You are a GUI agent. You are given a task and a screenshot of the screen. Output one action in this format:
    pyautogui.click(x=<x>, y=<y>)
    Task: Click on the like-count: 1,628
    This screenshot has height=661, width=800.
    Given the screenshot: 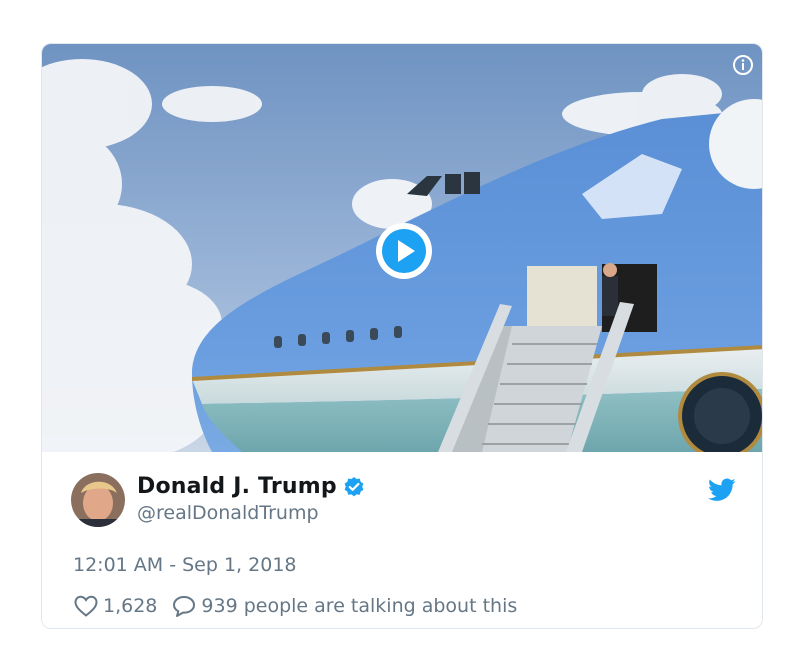 What is the action you would take?
    pyautogui.click(x=130, y=606)
    